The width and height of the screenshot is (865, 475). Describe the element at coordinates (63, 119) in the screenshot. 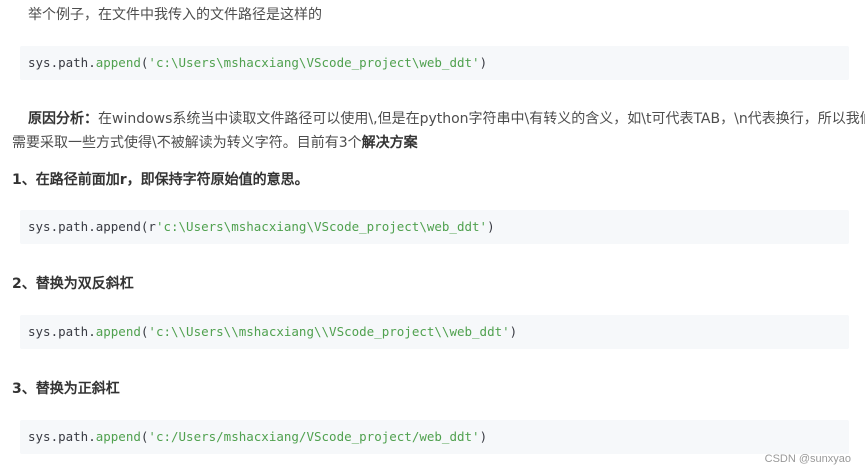

I see `analysis-label: 原因分析：` at that location.